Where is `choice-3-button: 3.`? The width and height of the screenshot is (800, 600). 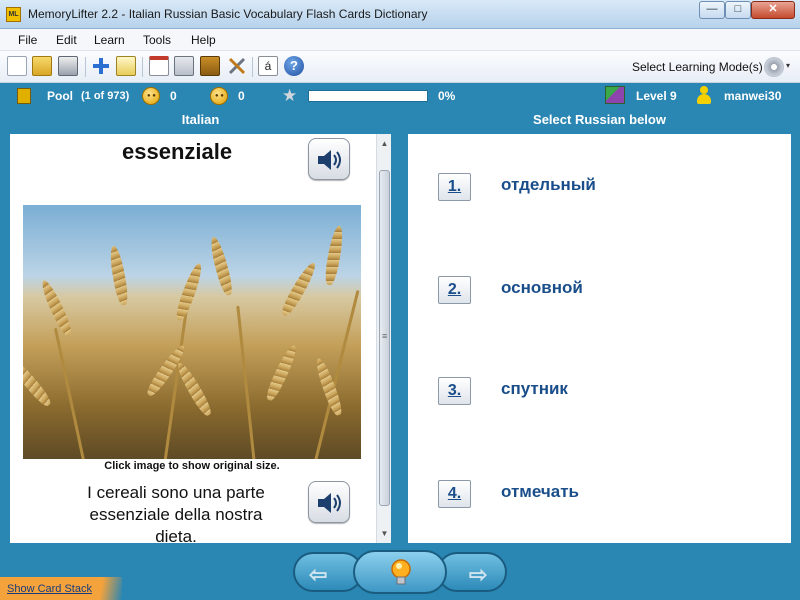 choice-3-button: 3. is located at coordinates (454, 391).